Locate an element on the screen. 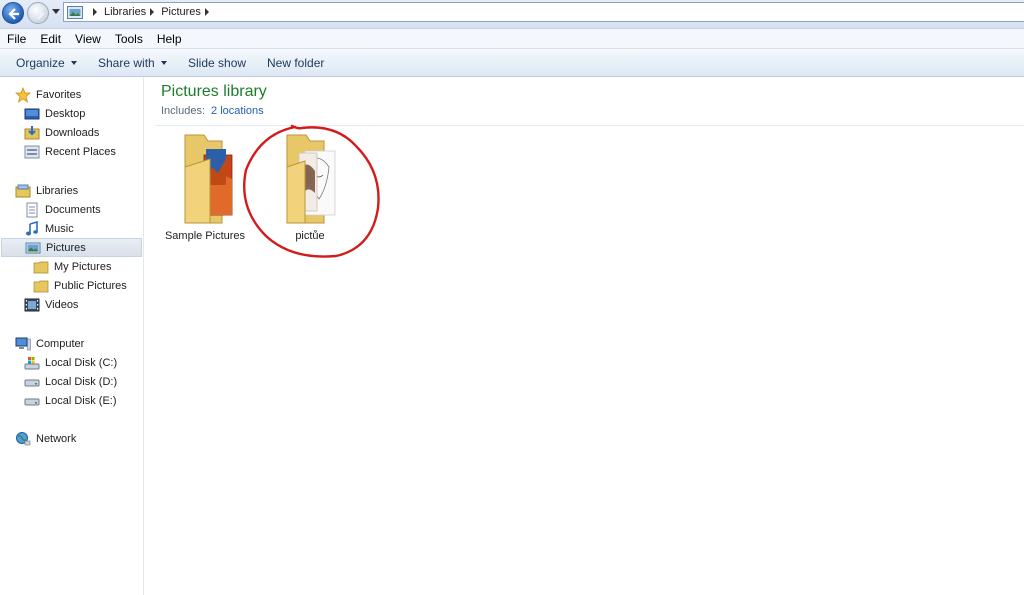 Image resolution: width=1024 pixels, height=595 pixels. organize-button: Organize is located at coordinates (46, 63).